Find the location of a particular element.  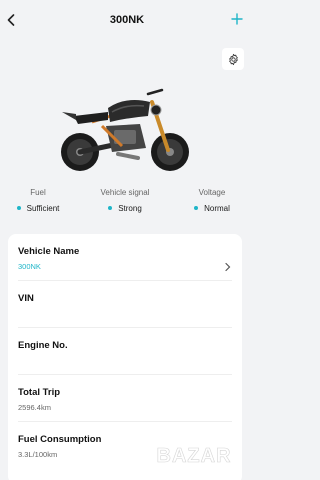

signal-label: Vehicle signal is located at coordinates (125, 192).